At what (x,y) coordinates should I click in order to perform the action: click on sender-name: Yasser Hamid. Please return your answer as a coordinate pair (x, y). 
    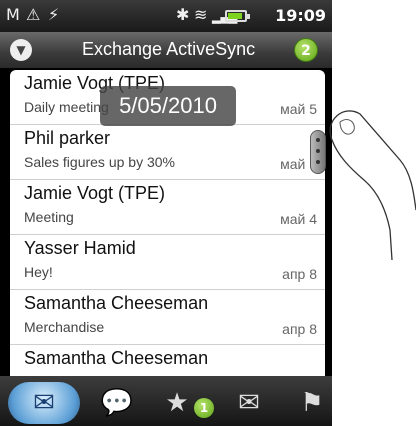
    Looking at the image, I should click on (80, 248).